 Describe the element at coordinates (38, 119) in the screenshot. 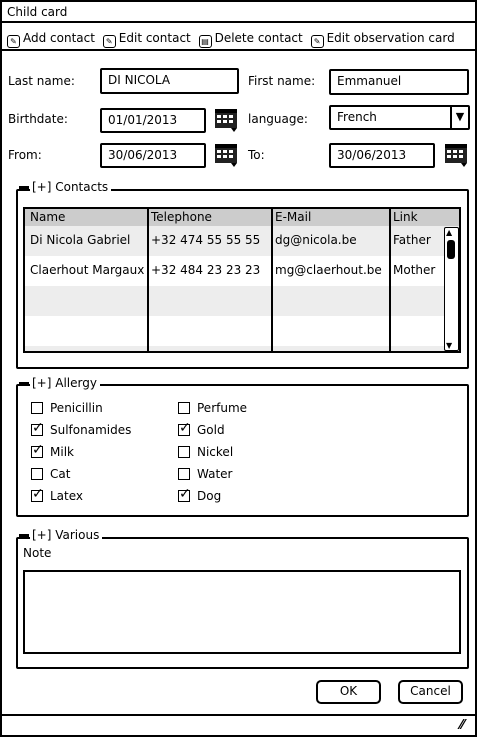

I see `birthdate-label: Birthdate:` at that location.